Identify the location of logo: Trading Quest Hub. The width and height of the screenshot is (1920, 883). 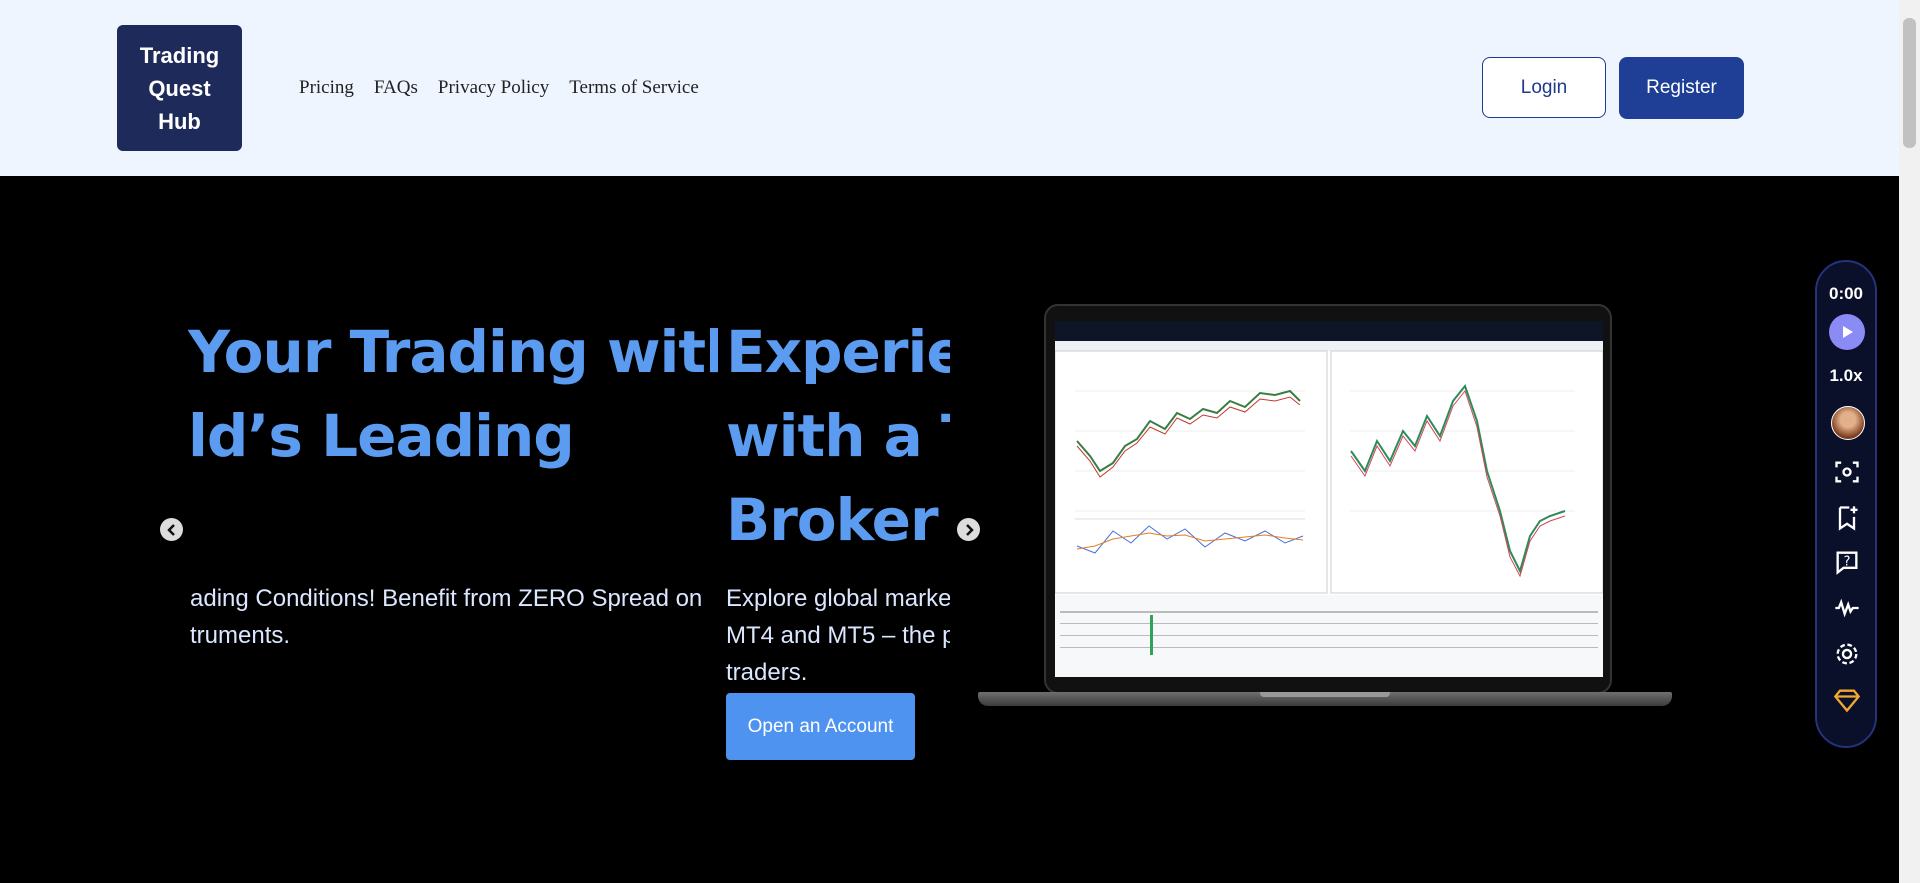
(179, 88).